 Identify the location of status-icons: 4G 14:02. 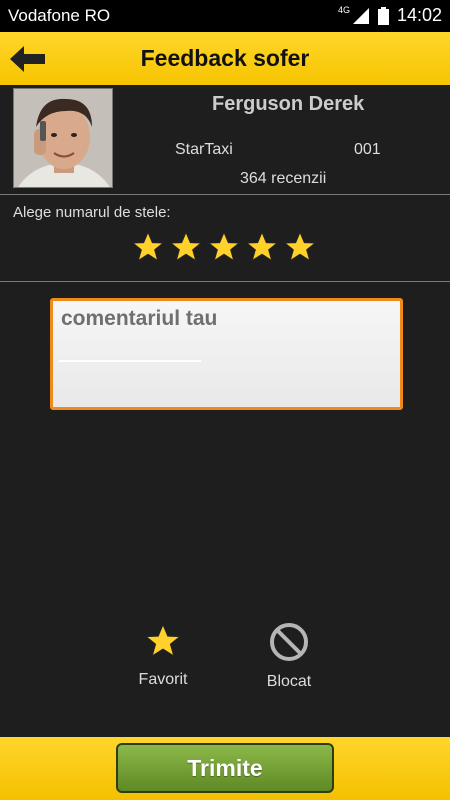
(390, 15).